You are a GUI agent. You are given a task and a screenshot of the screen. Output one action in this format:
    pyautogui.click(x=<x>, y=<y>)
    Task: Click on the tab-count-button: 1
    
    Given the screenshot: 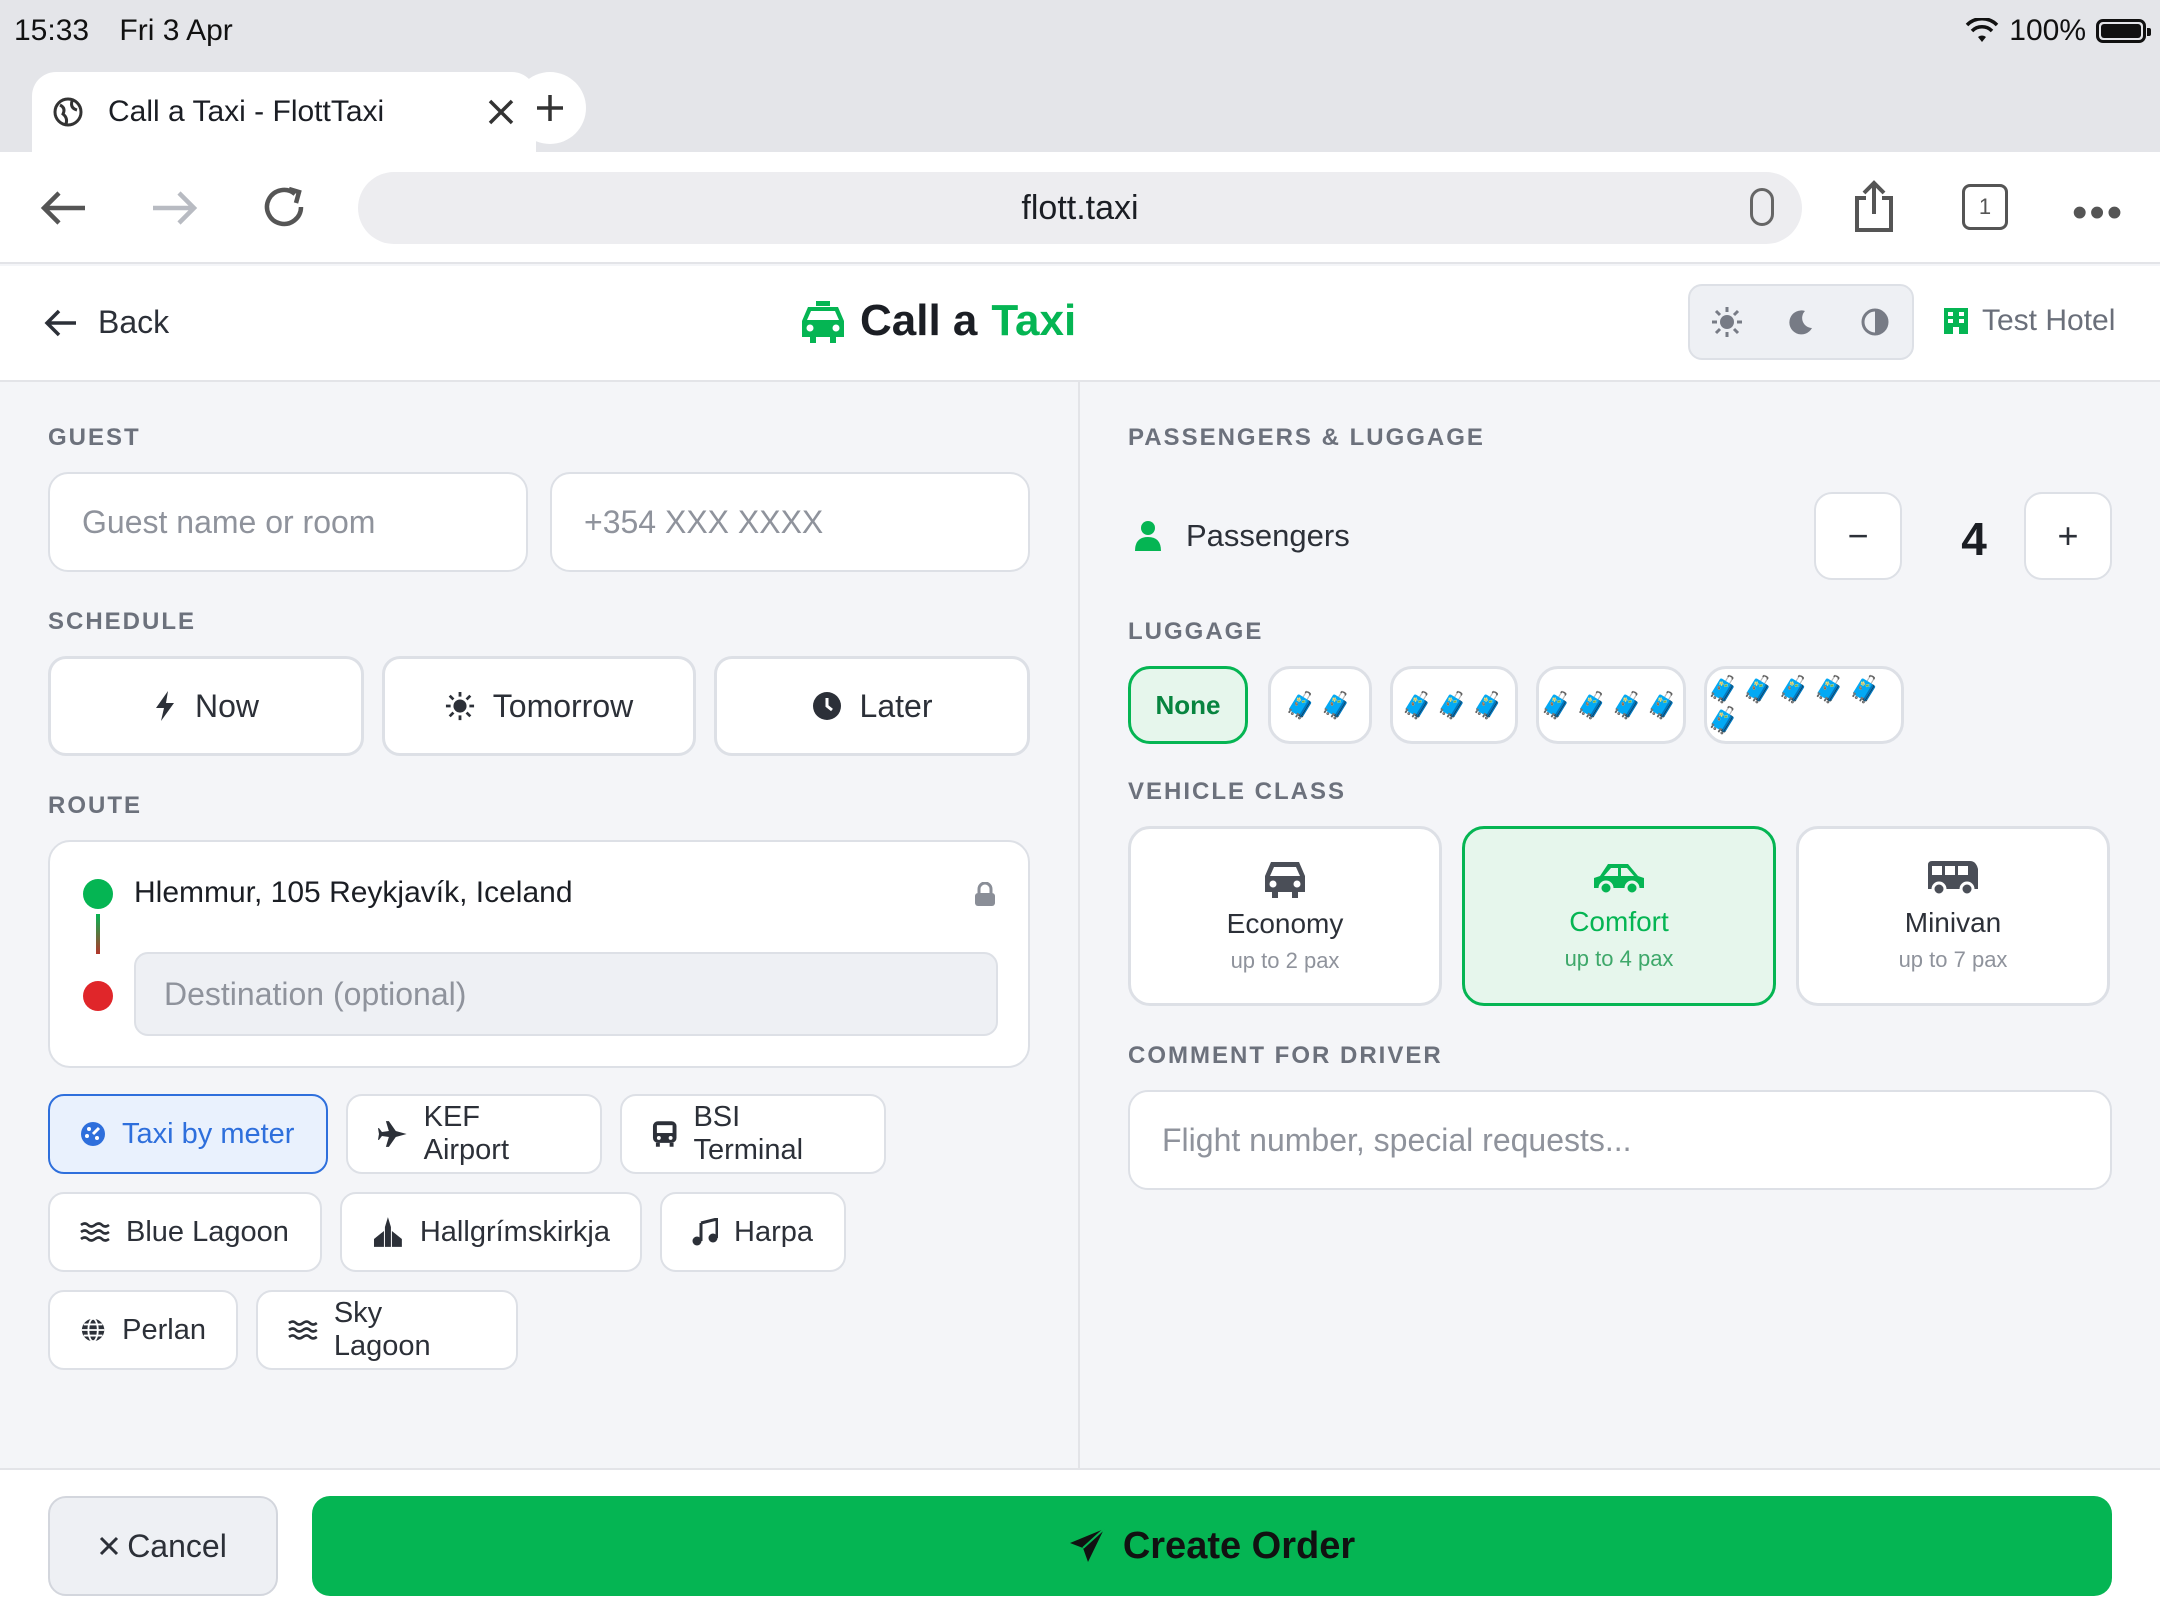 What is the action you would take?
    pyautogui.click(x=1985, y=207)
    